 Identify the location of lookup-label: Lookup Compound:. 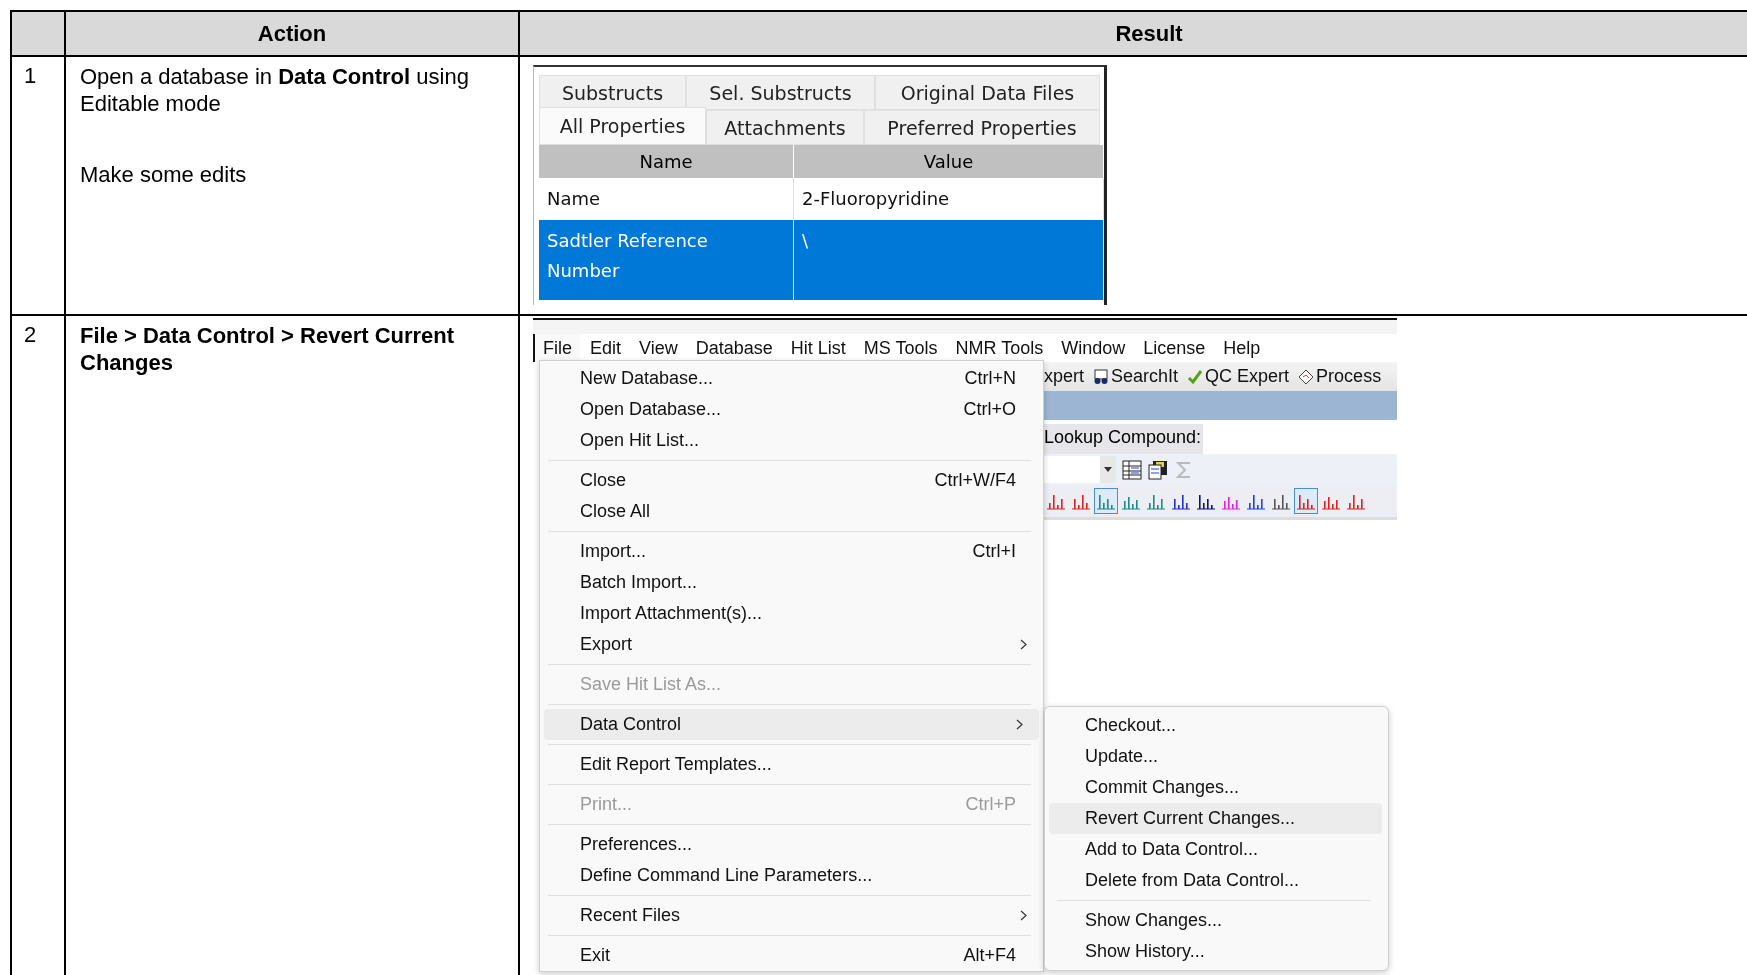
(1124, 439).